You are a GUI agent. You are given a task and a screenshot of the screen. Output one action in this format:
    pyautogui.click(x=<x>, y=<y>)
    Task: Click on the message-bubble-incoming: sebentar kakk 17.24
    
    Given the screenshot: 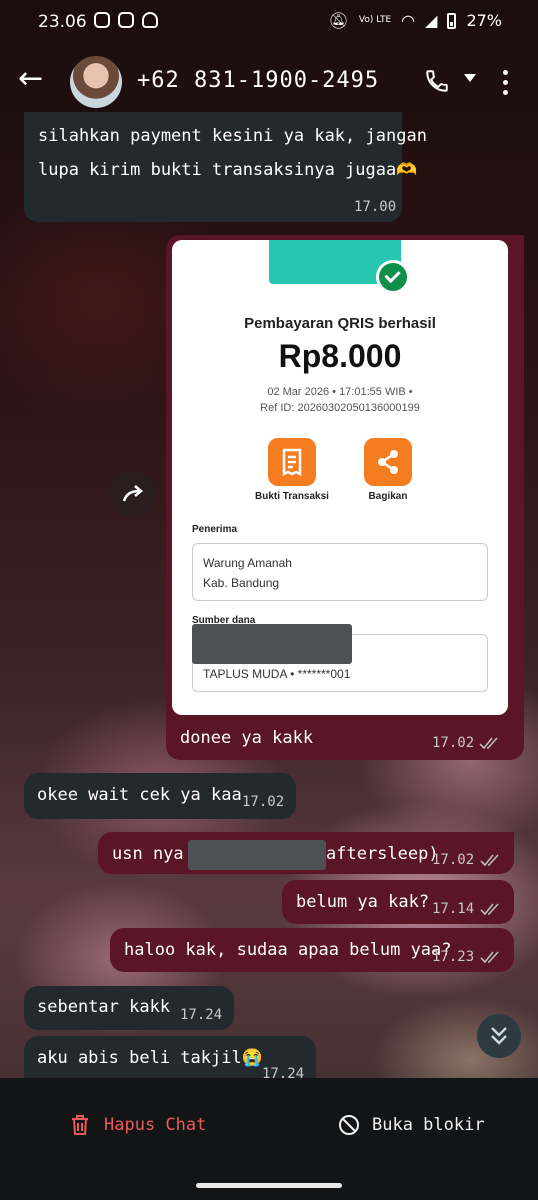 What is the action you would take?
    pyautogui.click(x=129, y=1008)
    